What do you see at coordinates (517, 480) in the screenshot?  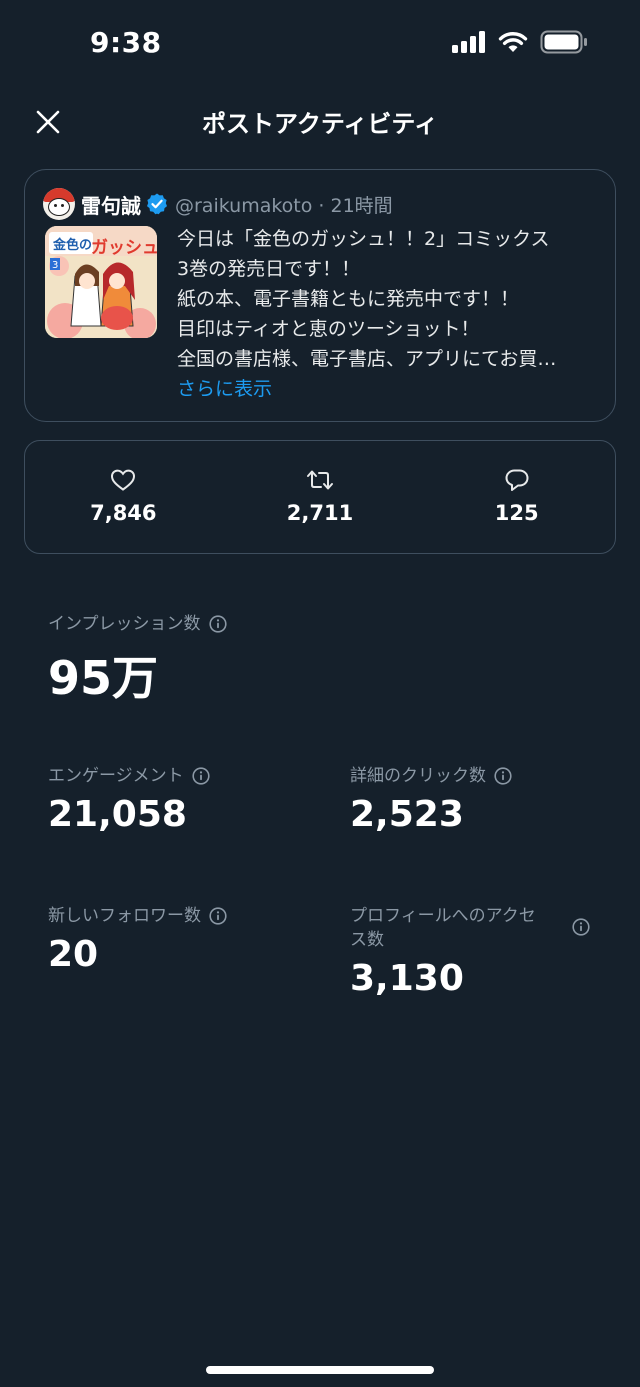 I see `reply-icon` at bounding box center [517, 480].